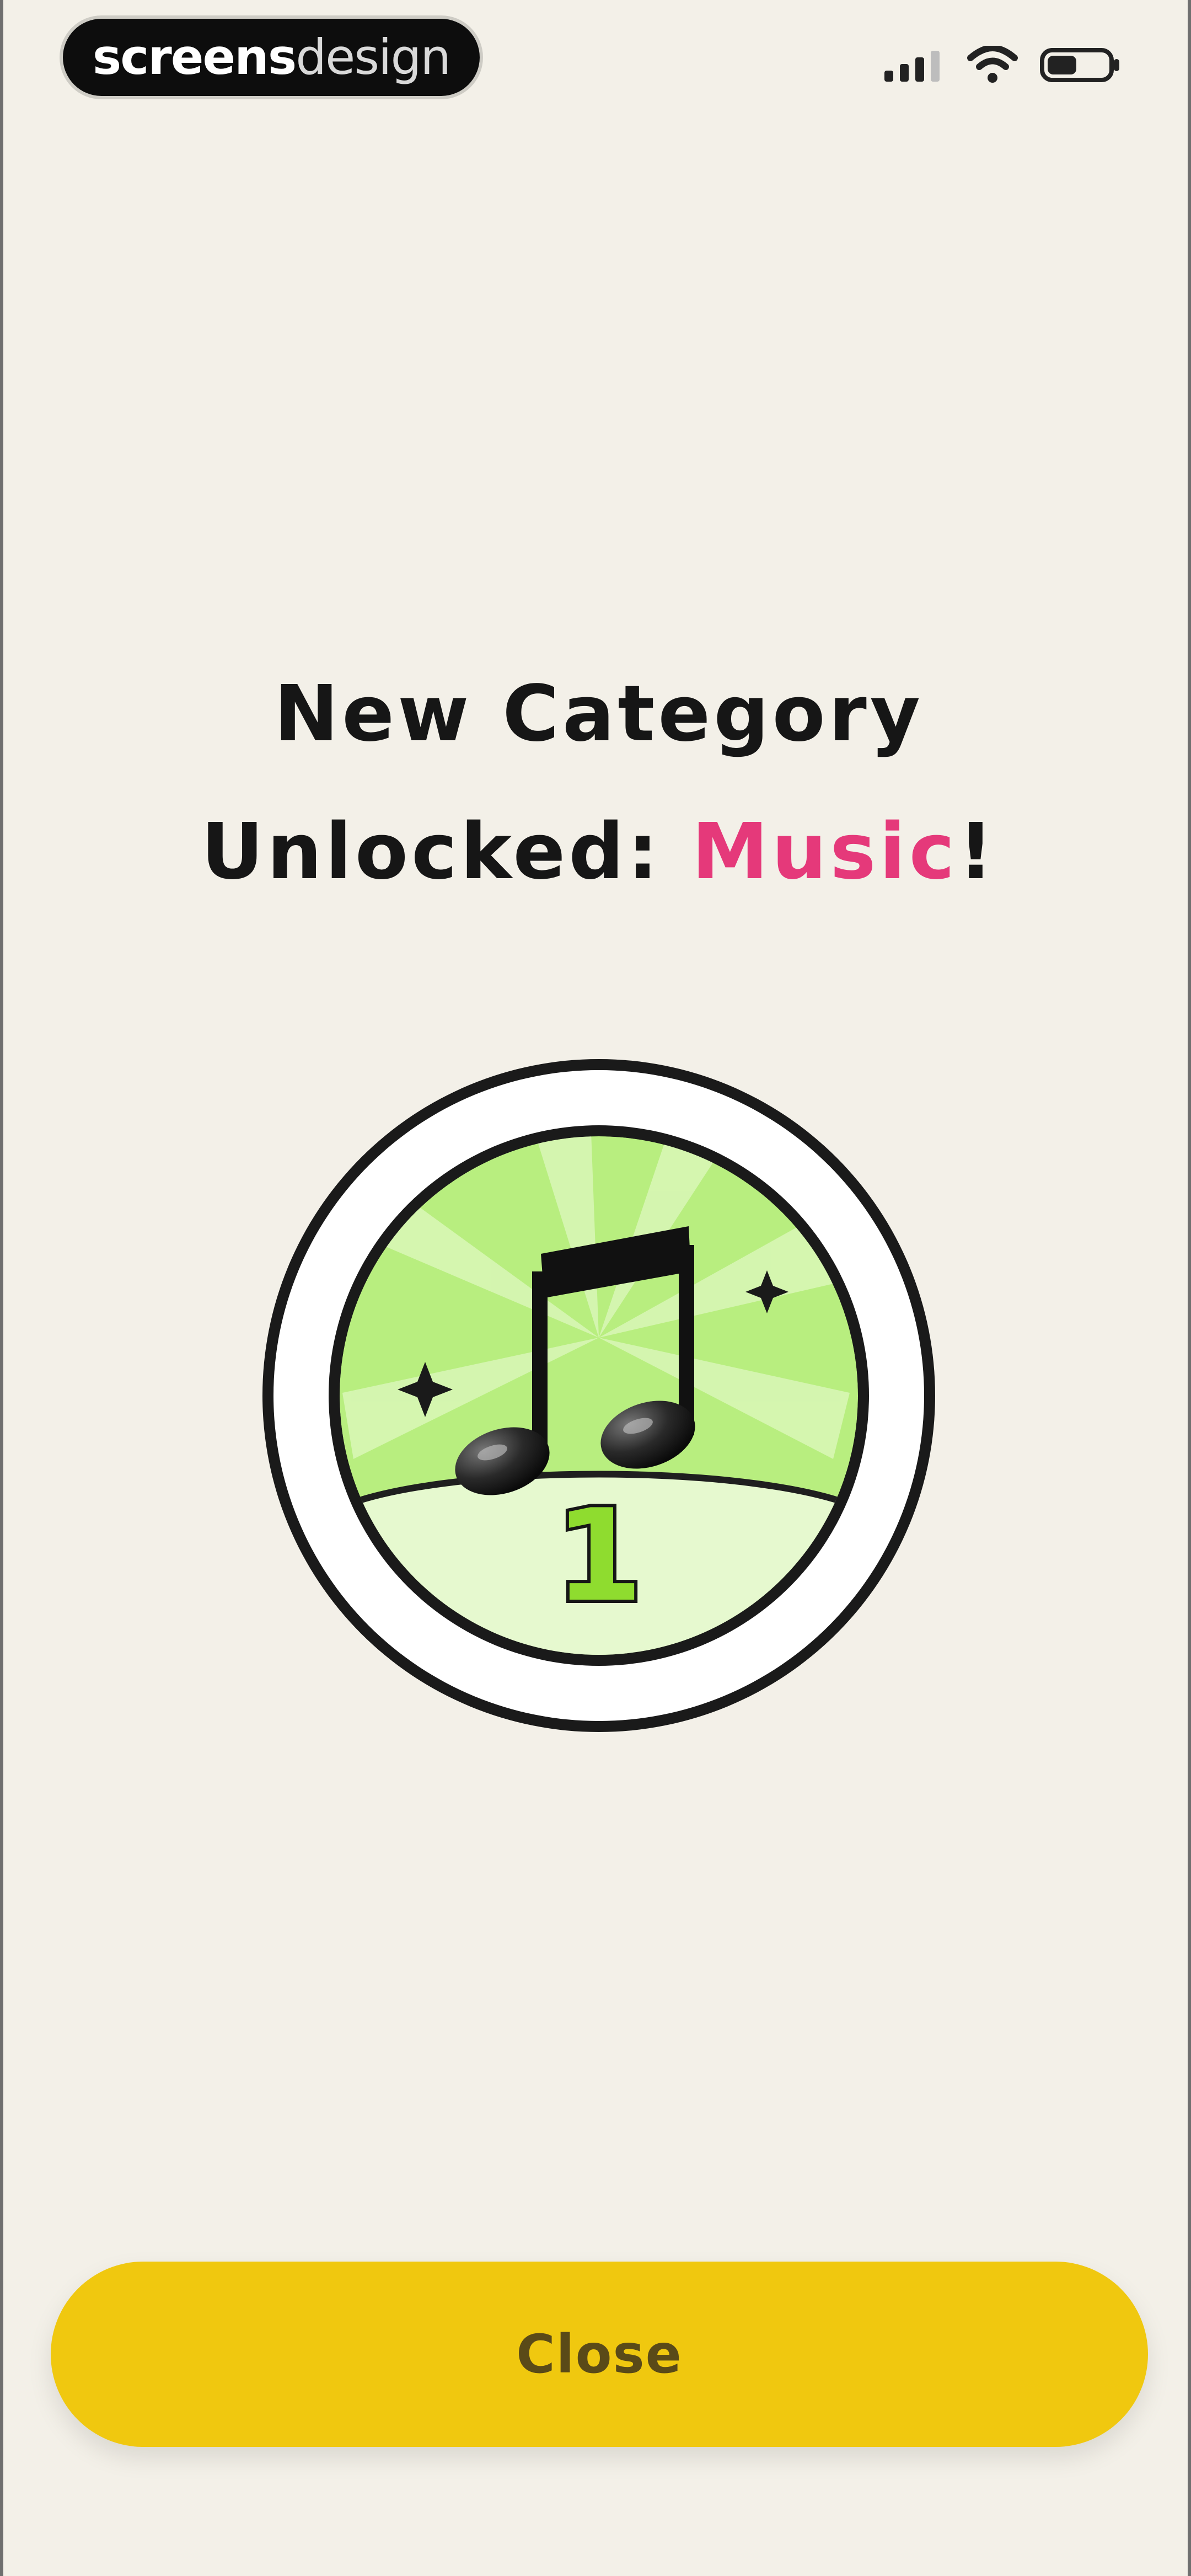  I want to click on unlock-headline: New Category Unlocked: Music!, so click(597, 783).